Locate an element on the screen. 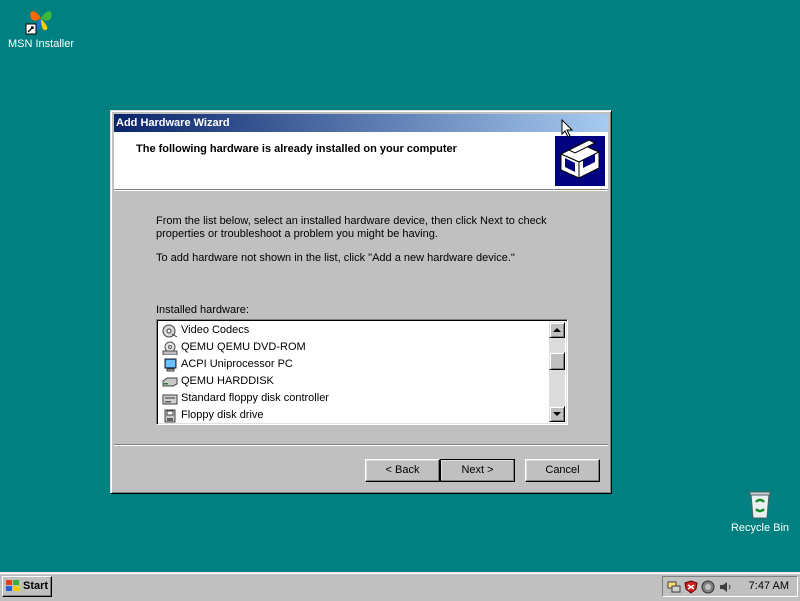 This screenshot has height=601, width=800. windows-logo-icon is located at coordinates (13, 586).